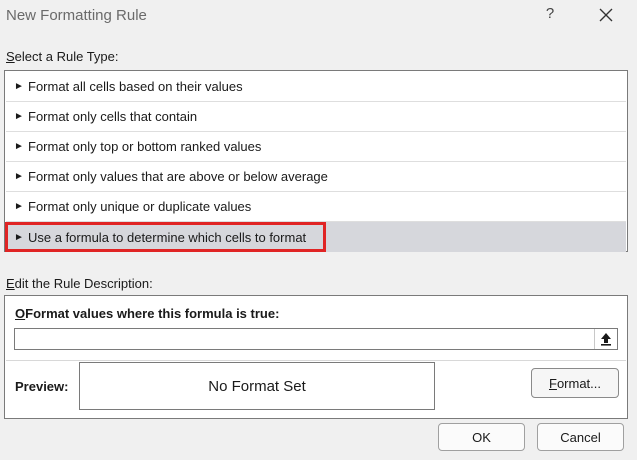 This screenshot has height=460, width=637. I want to click on rule-type-item-label: Format only unique or duplicate values, so click(140, 206).